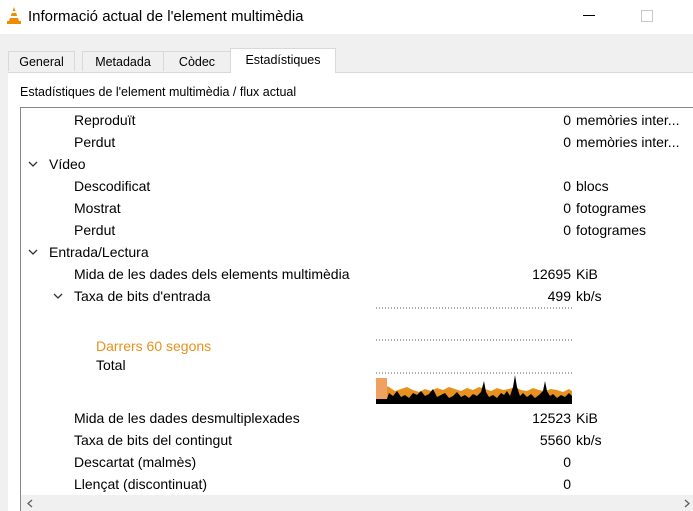  What do you see at coordinates (357, 503) in the screenshot?
I see `horizontal-scrollbar` at bounding box center [357, 503].